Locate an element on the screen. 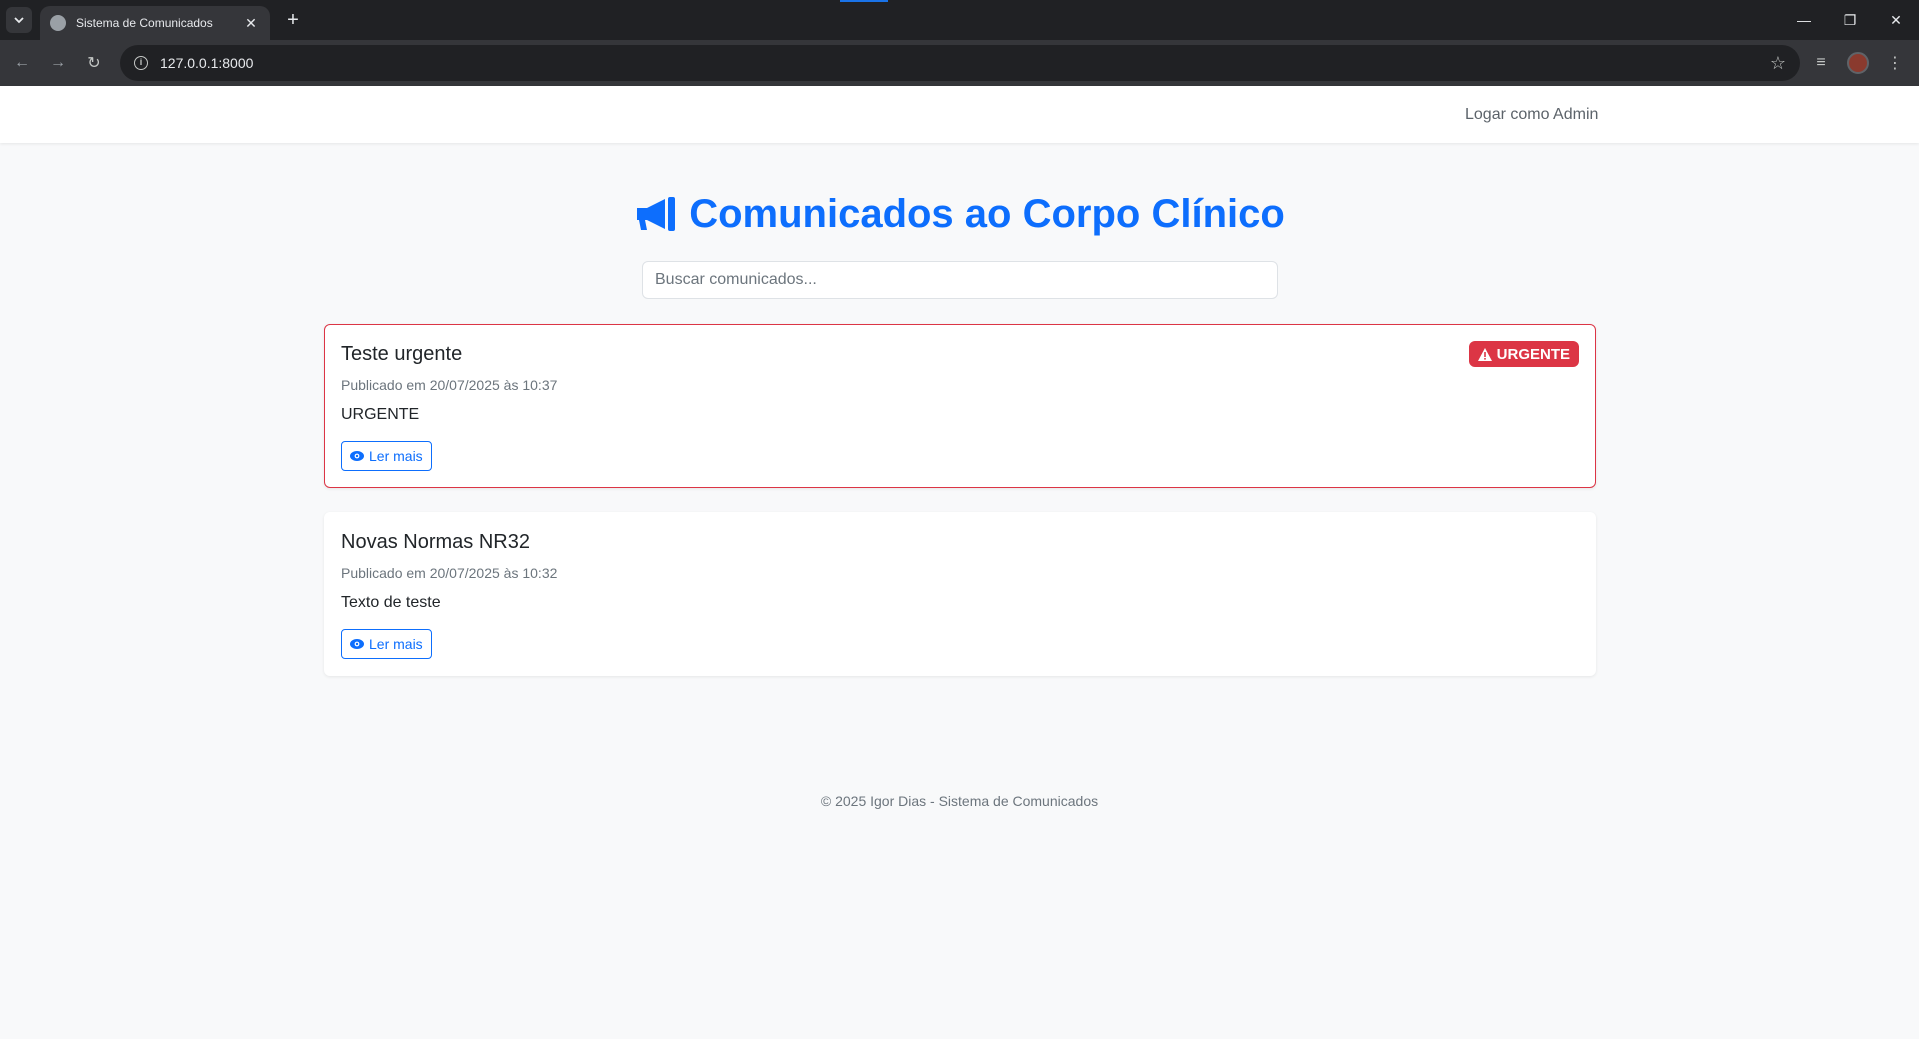 This screenshot has height=1039, width=1919. back-button: ← is located at coordinates (22, 63).